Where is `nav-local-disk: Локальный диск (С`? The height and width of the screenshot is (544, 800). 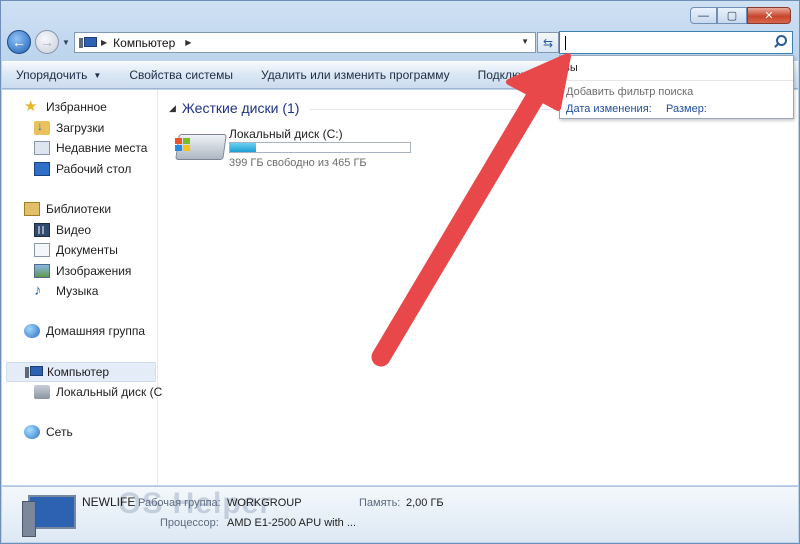
nav-local-disk: Локальный диск (С is located at coordinates (98, 392).